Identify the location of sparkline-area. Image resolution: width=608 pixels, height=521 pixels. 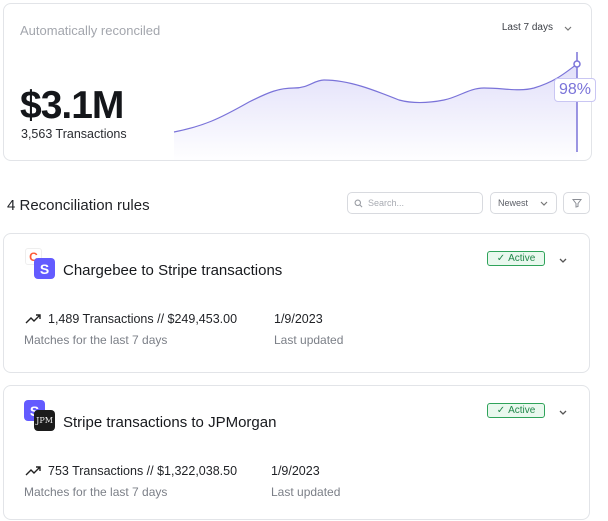
(375, 113).